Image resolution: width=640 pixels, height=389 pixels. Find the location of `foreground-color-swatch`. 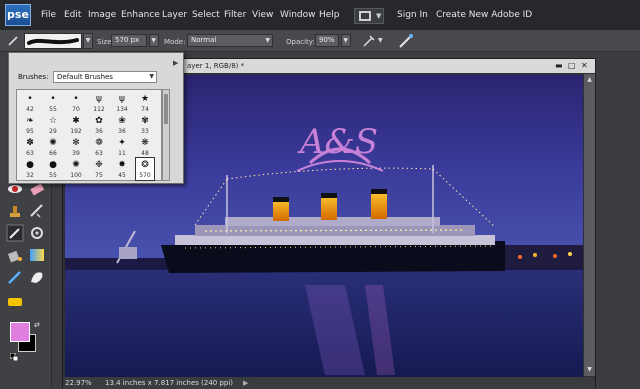

foreground-color-swatch is located at coordinates (20, 332).